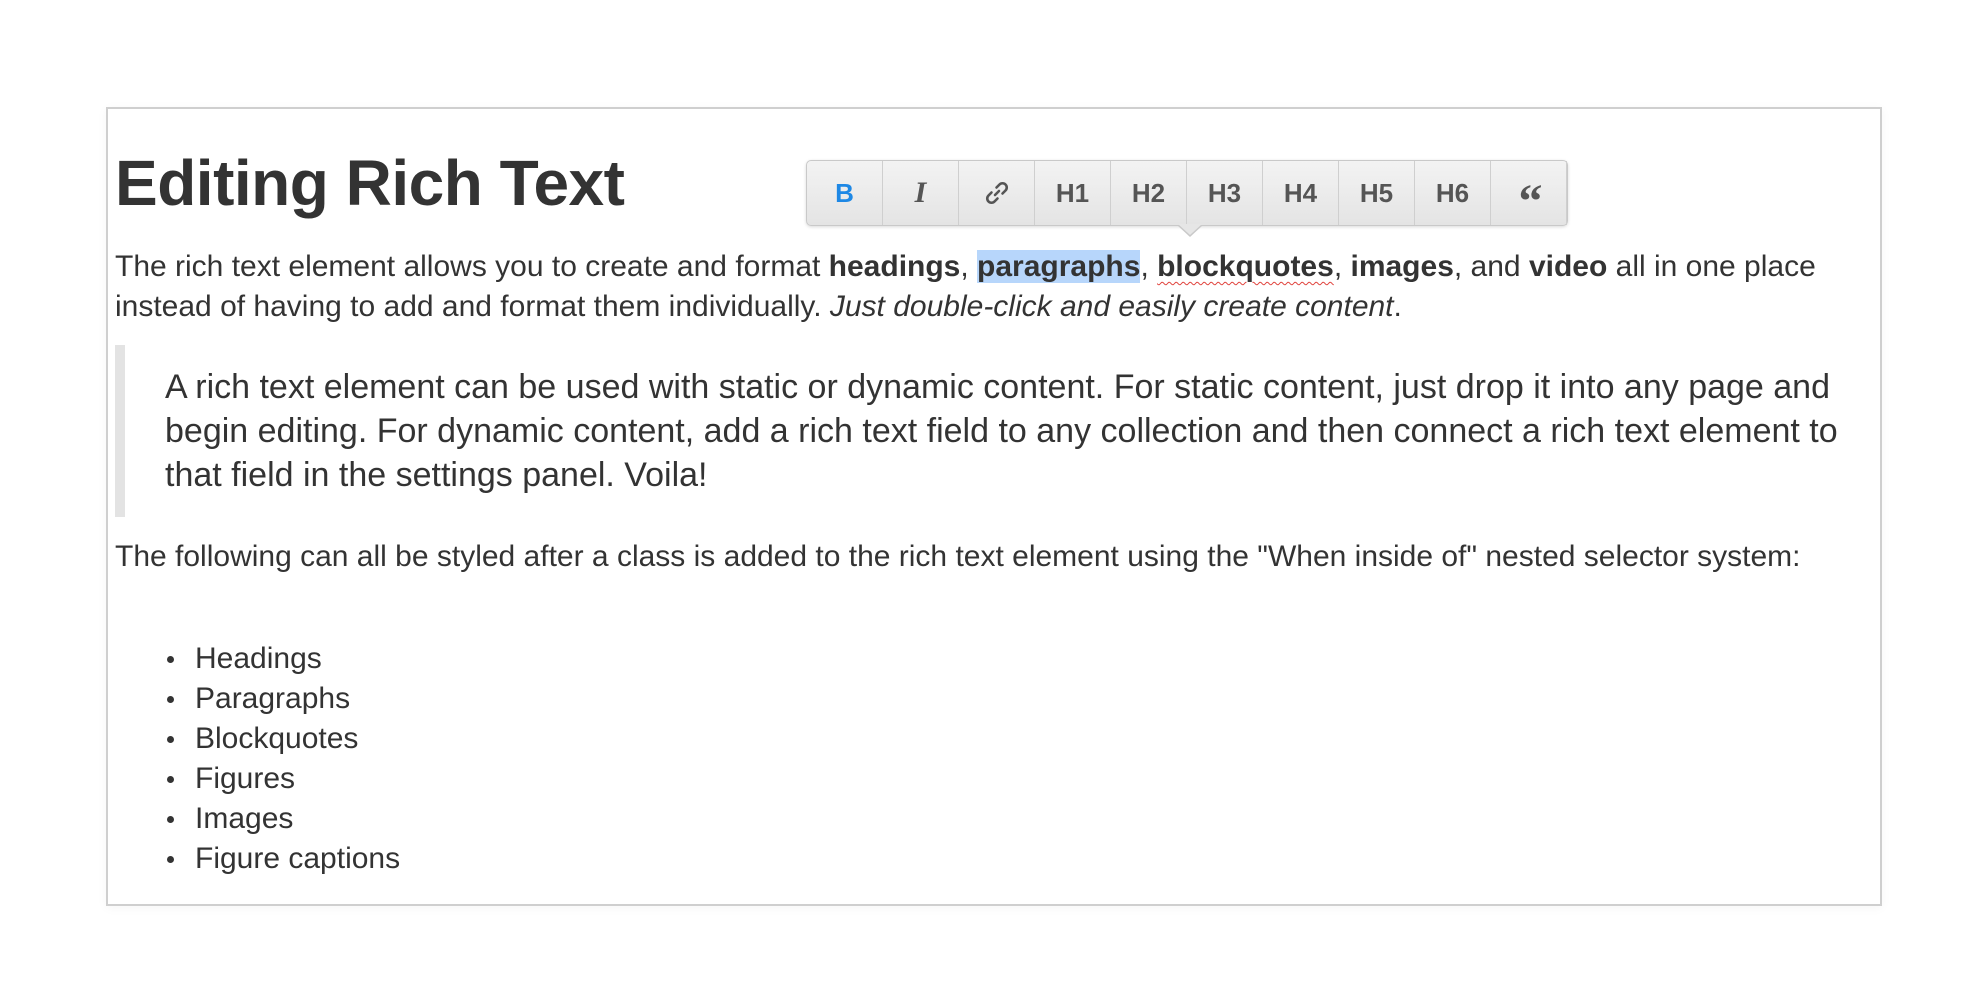  What do you see at coordinates (277, 738) in the screenshot?
I see `list-item-label: Blockquotes` at bounding box center [277, 738].